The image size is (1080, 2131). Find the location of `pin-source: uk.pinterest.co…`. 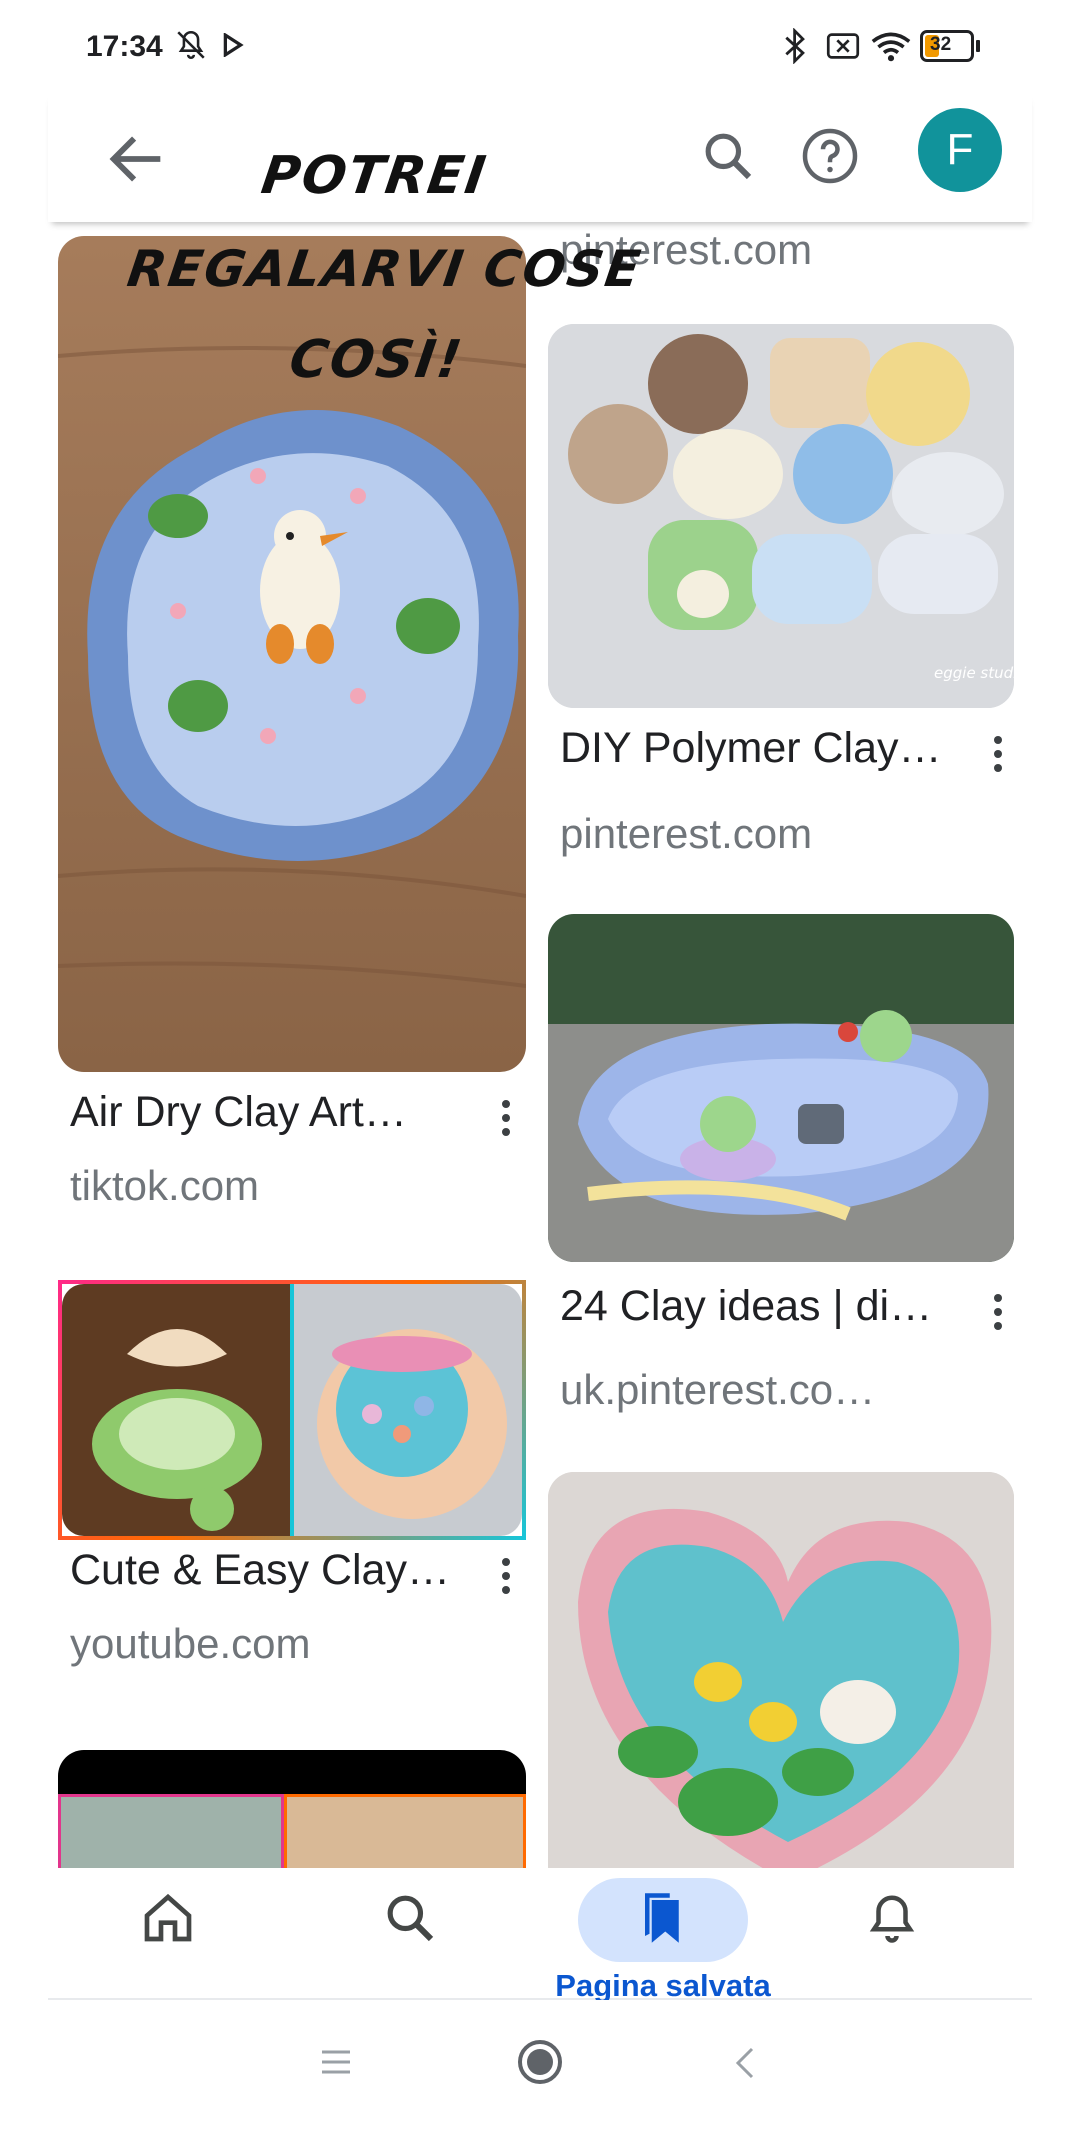

pin-source: uk.pinterest.co… is located at coordinates (717, 1390).